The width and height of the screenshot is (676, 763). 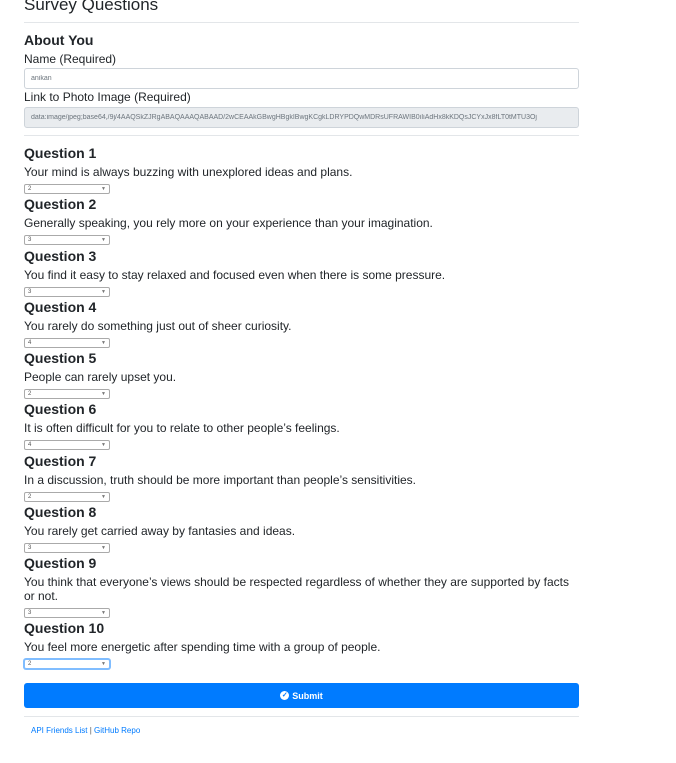 I want to click on question-4-select-value: 4, so click(x=30, y=343).